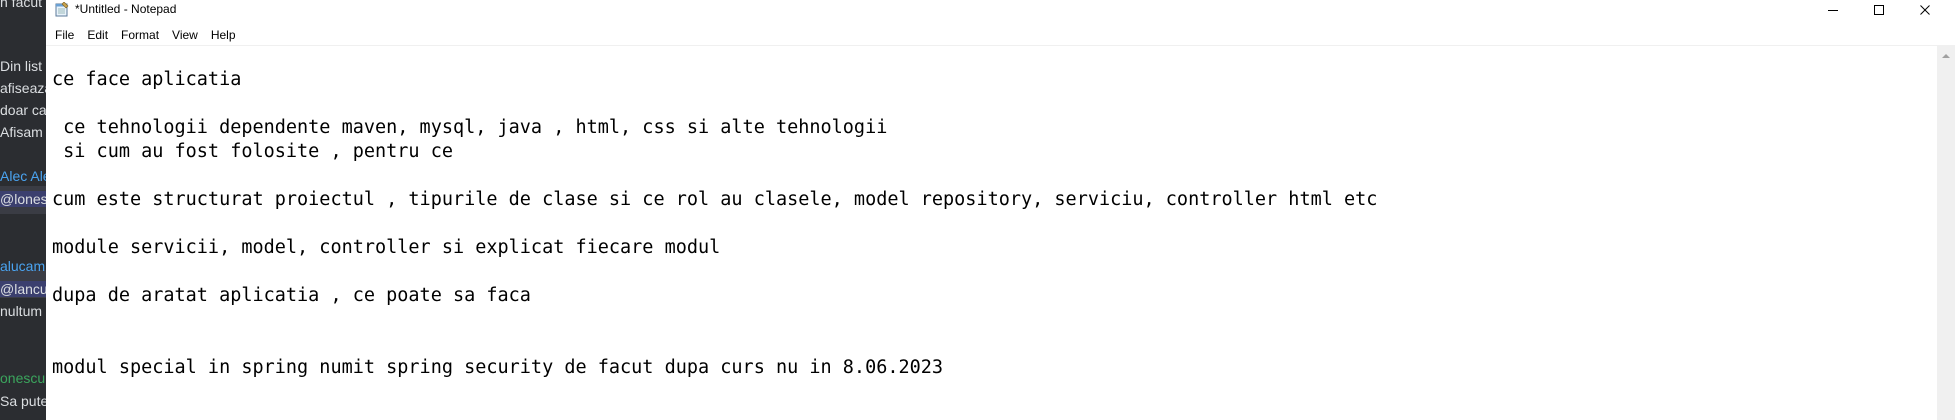 Image resolution: width=1955 pixels, height=420 pixels. I want to click on background-text-line: Afisam, so click(21, 132).